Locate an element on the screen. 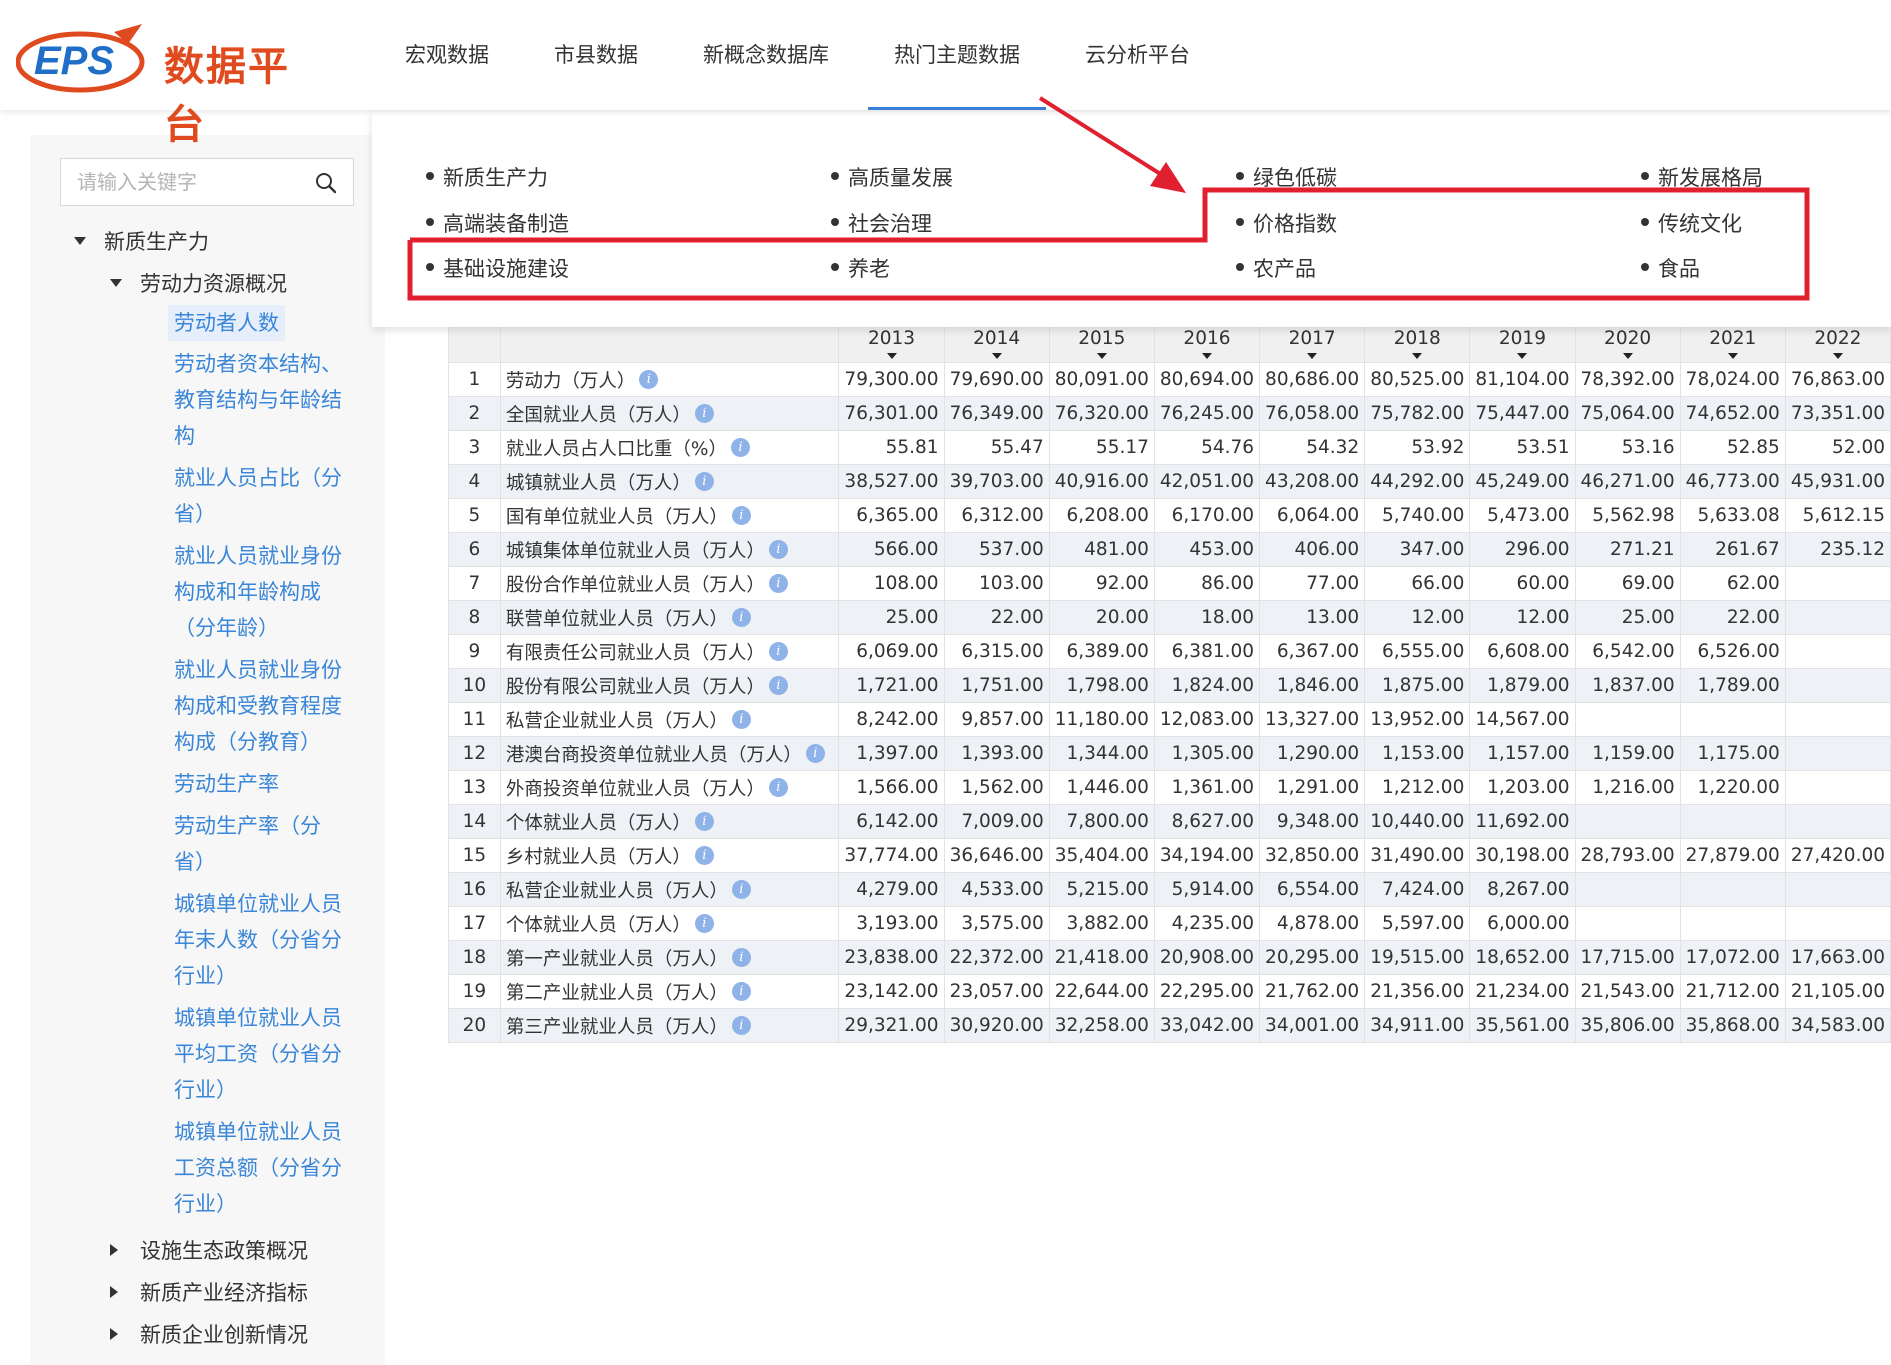  tree-leaf-urban-avg-wage: 城镇单位就业人员 平均工资（分省分 行业） is located at coordinates (258, 1054).